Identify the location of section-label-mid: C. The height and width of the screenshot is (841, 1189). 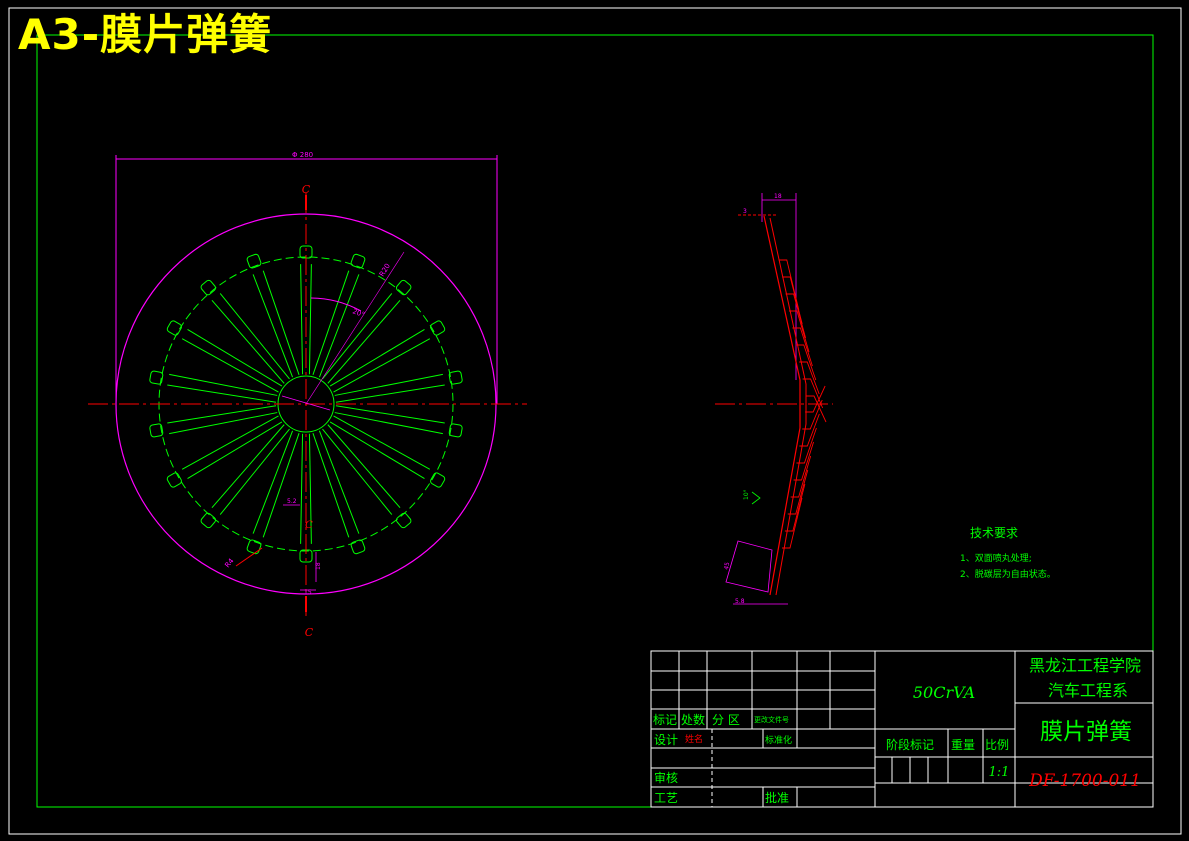
(309, 525).